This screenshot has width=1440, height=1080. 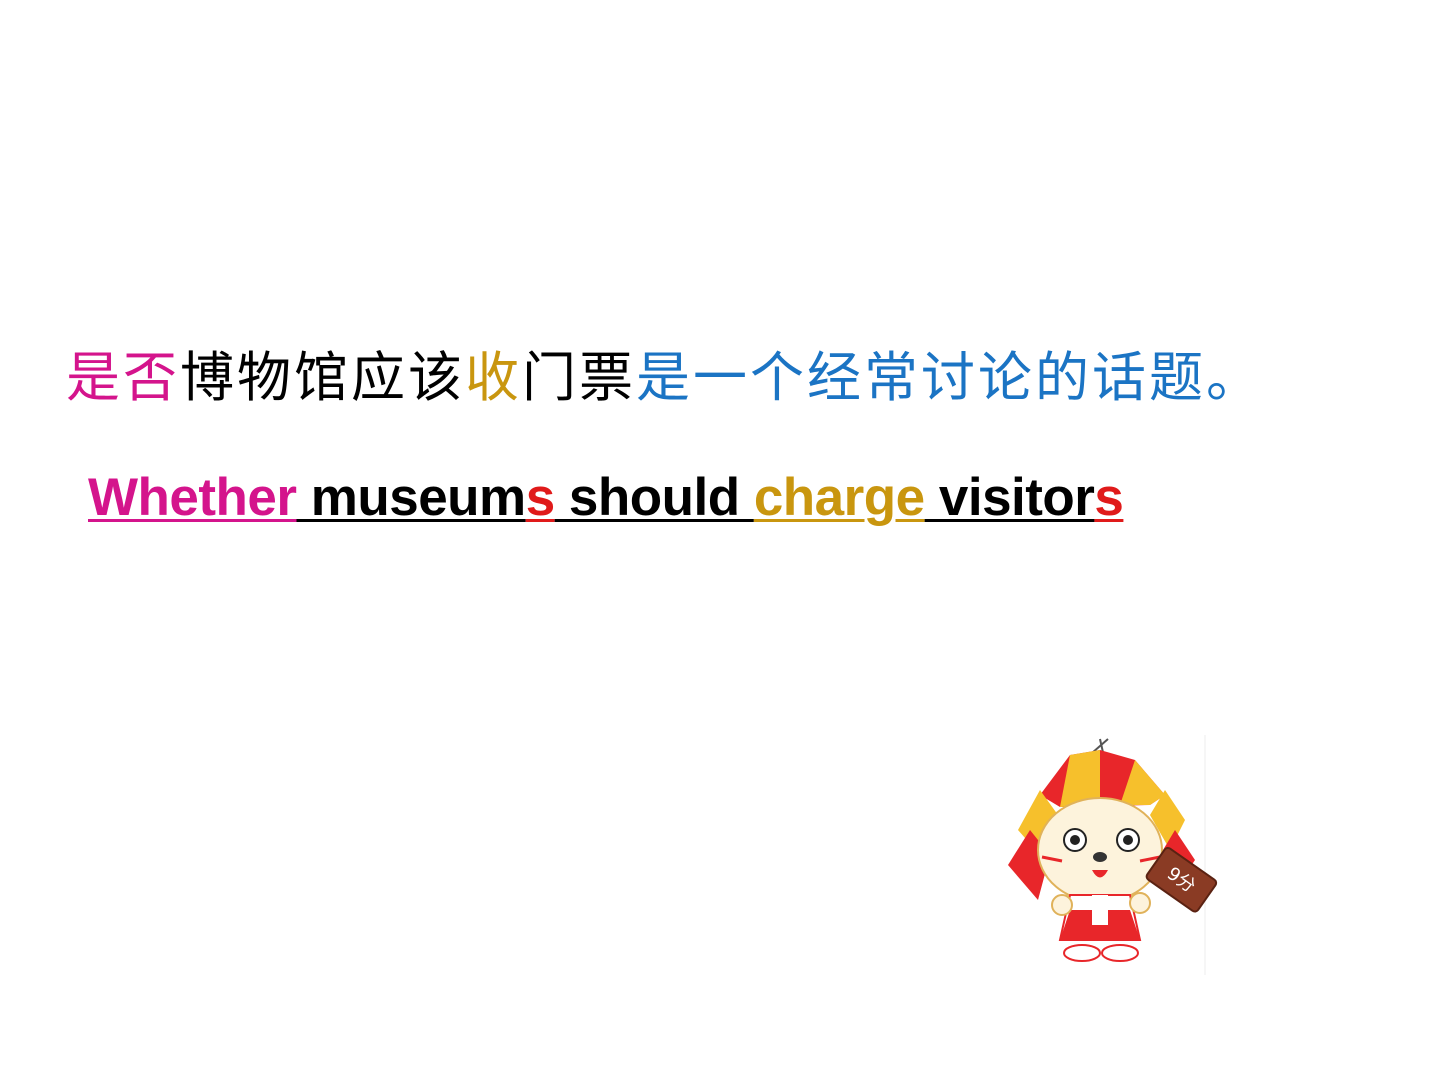 I want to click on en-plural-s-visitors: s, so click(x=1109, y=497).